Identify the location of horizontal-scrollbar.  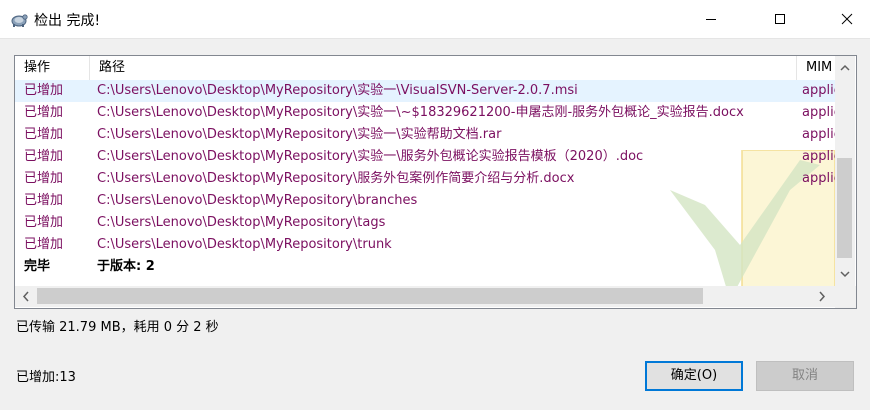
(425, 296).